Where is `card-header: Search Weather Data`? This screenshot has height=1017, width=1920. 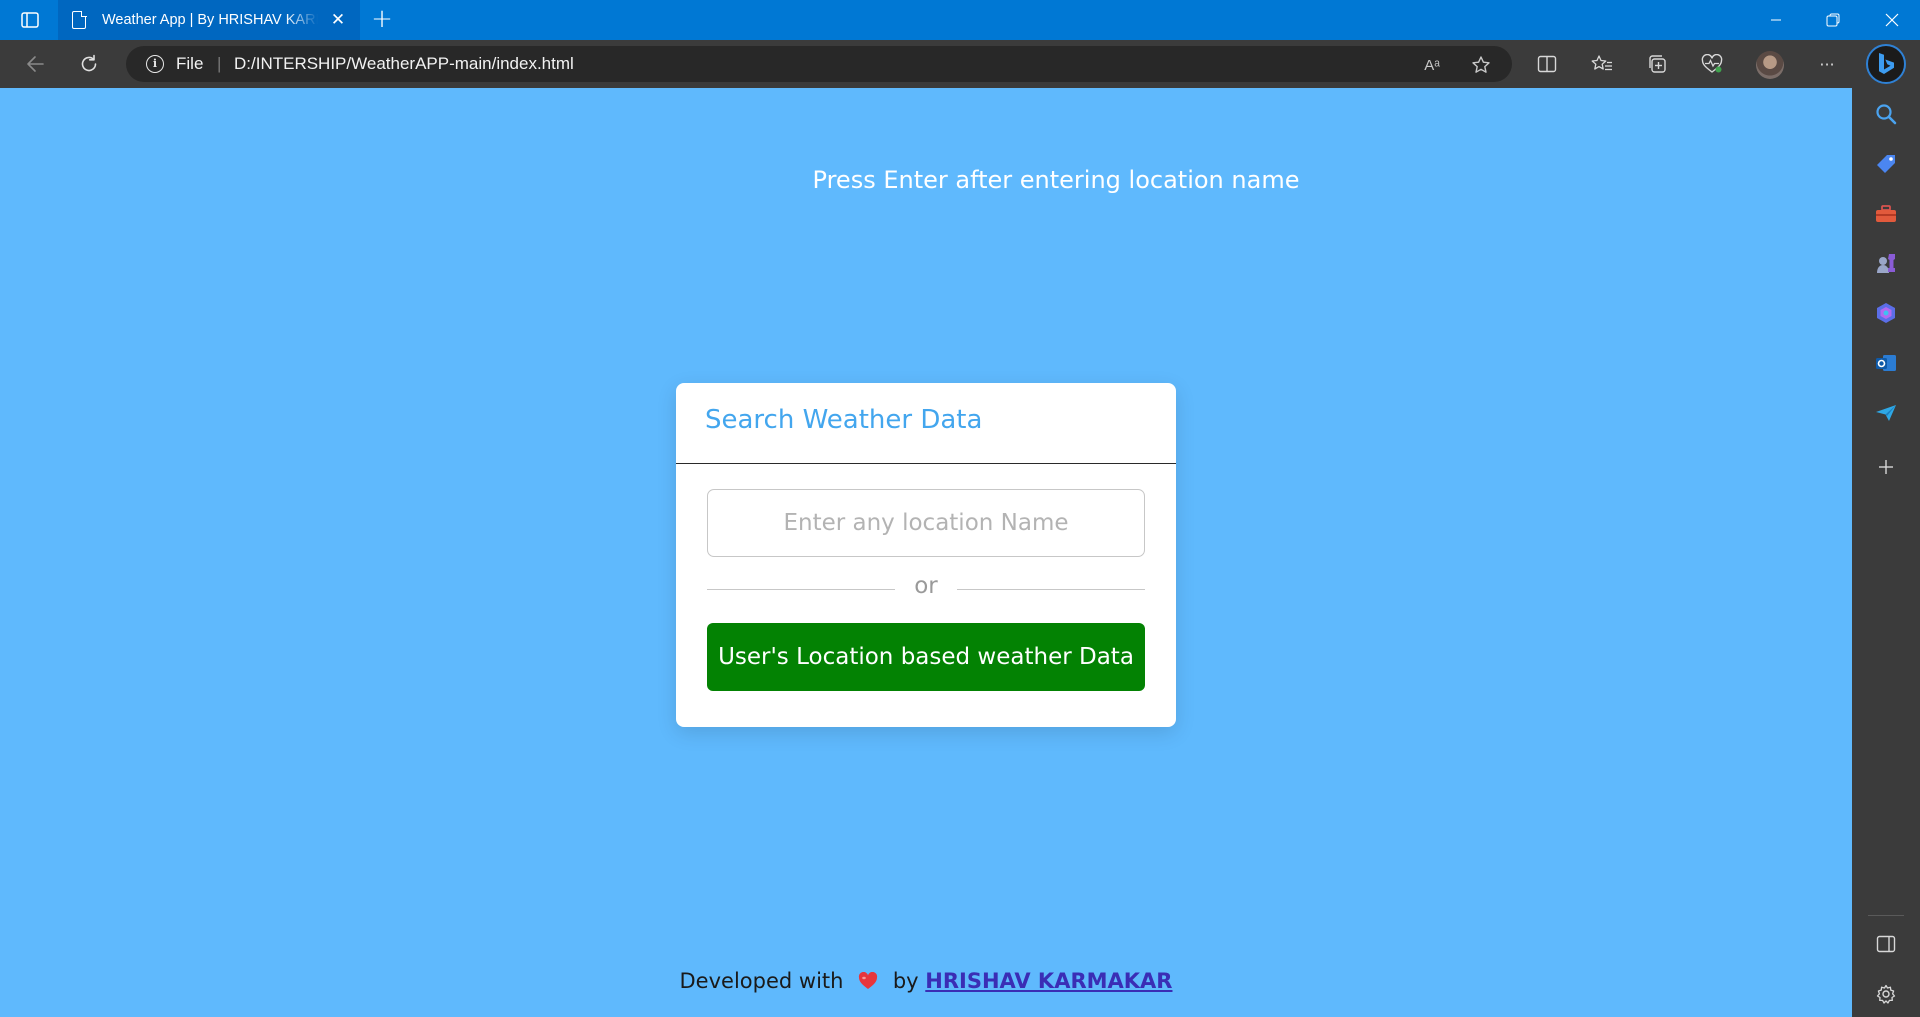 card-header: Search Weather Data is located at coordinates (926, 423).